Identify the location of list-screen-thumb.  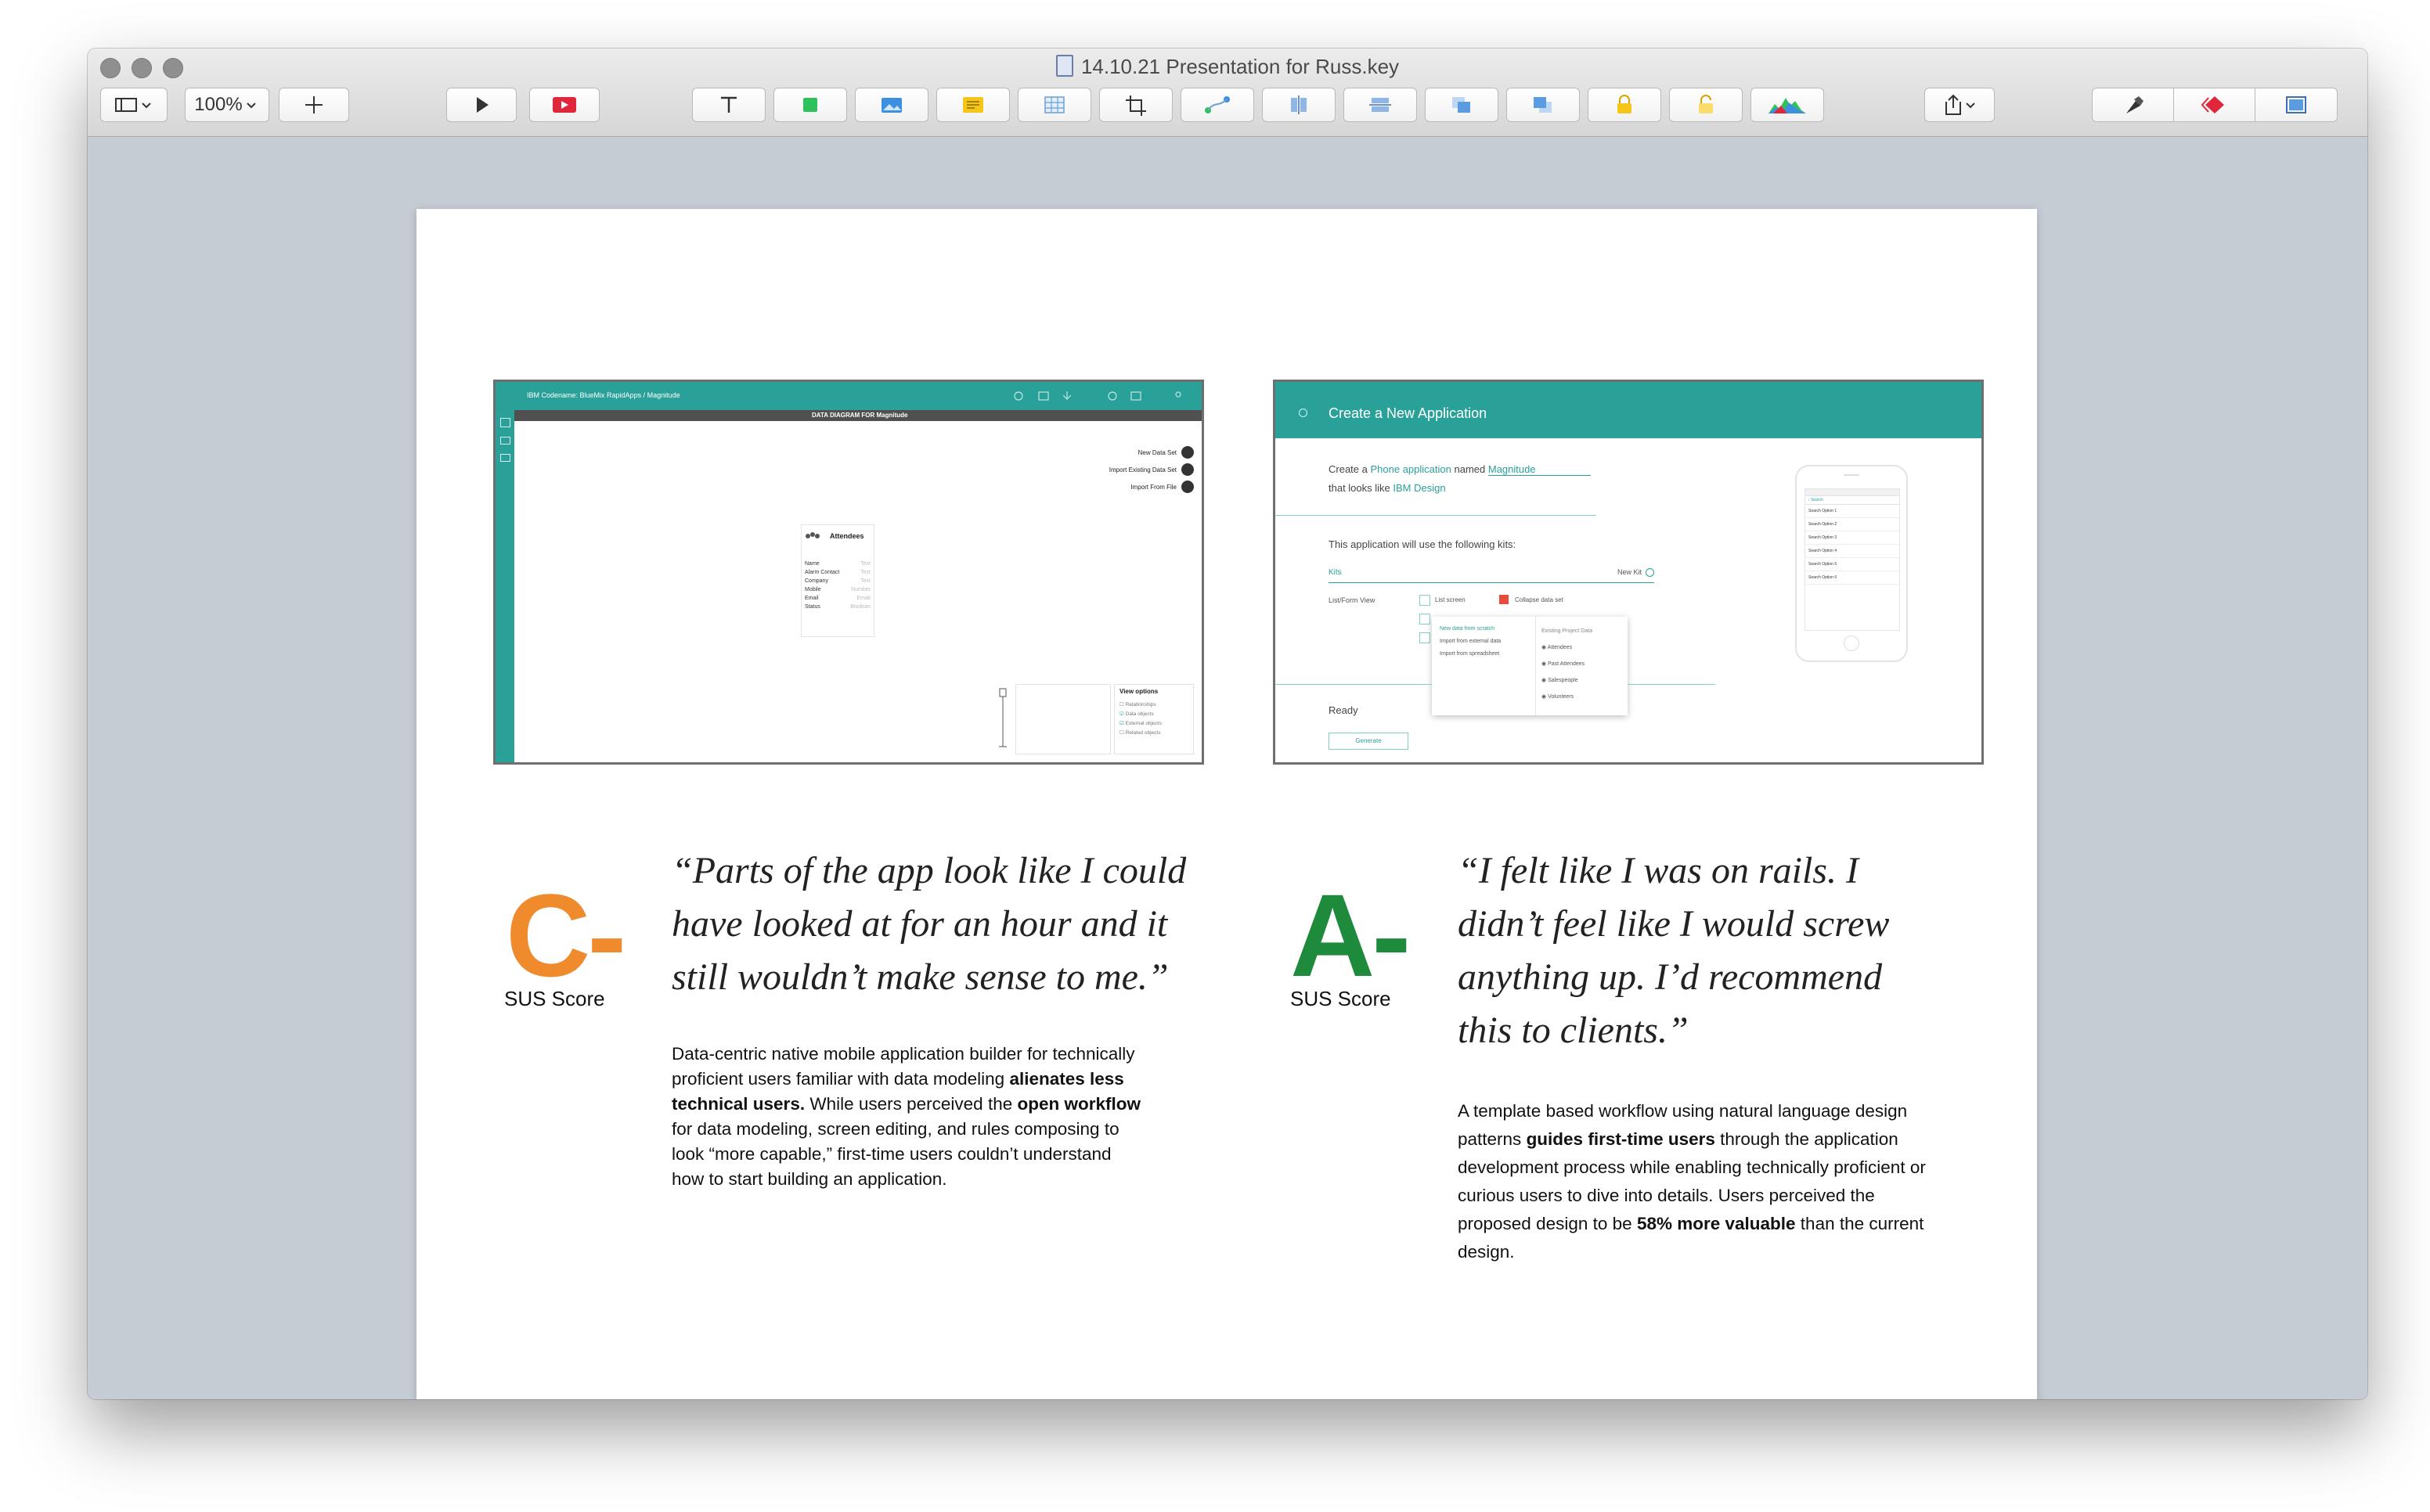
(1425, 600).